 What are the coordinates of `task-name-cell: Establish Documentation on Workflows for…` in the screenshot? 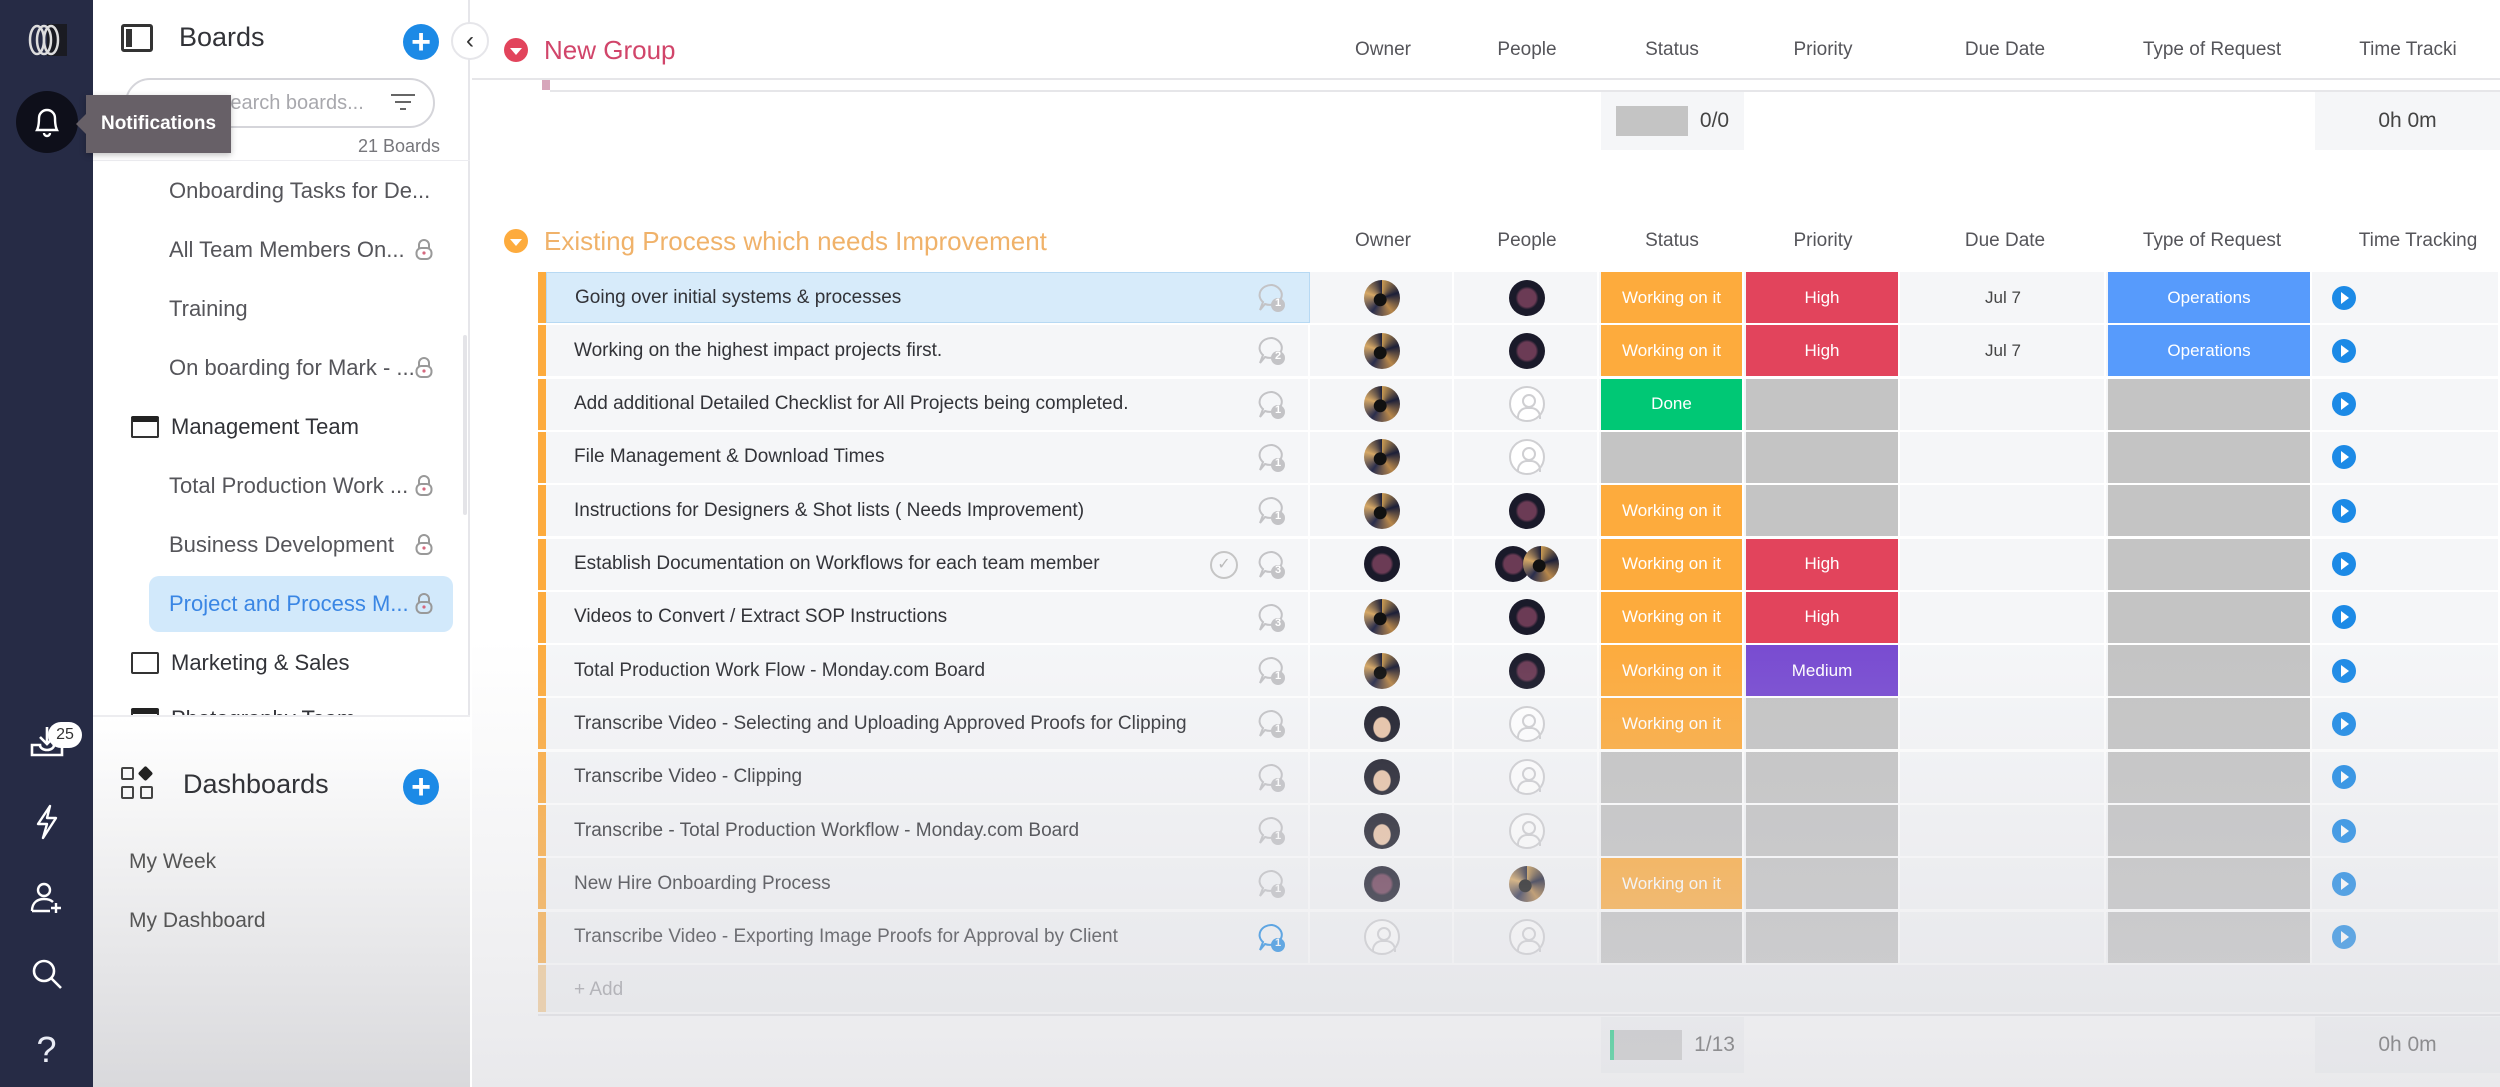 It's located at (928, 564).